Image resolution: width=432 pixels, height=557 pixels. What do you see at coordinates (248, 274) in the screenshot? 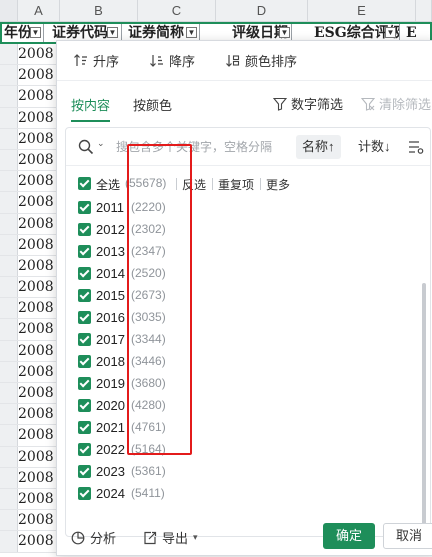
I see `list-item: 2014 (2520)` at bounding box center [248, 274].